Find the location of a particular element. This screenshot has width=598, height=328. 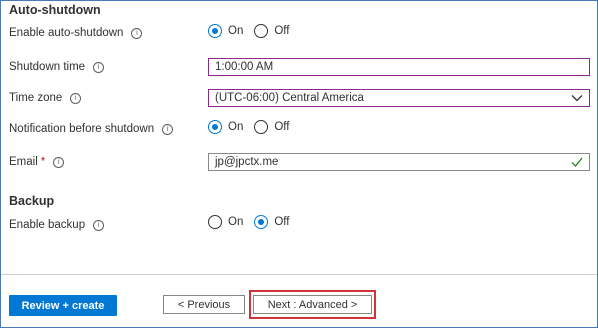

footer-divider is located at coordinates (299, 274).